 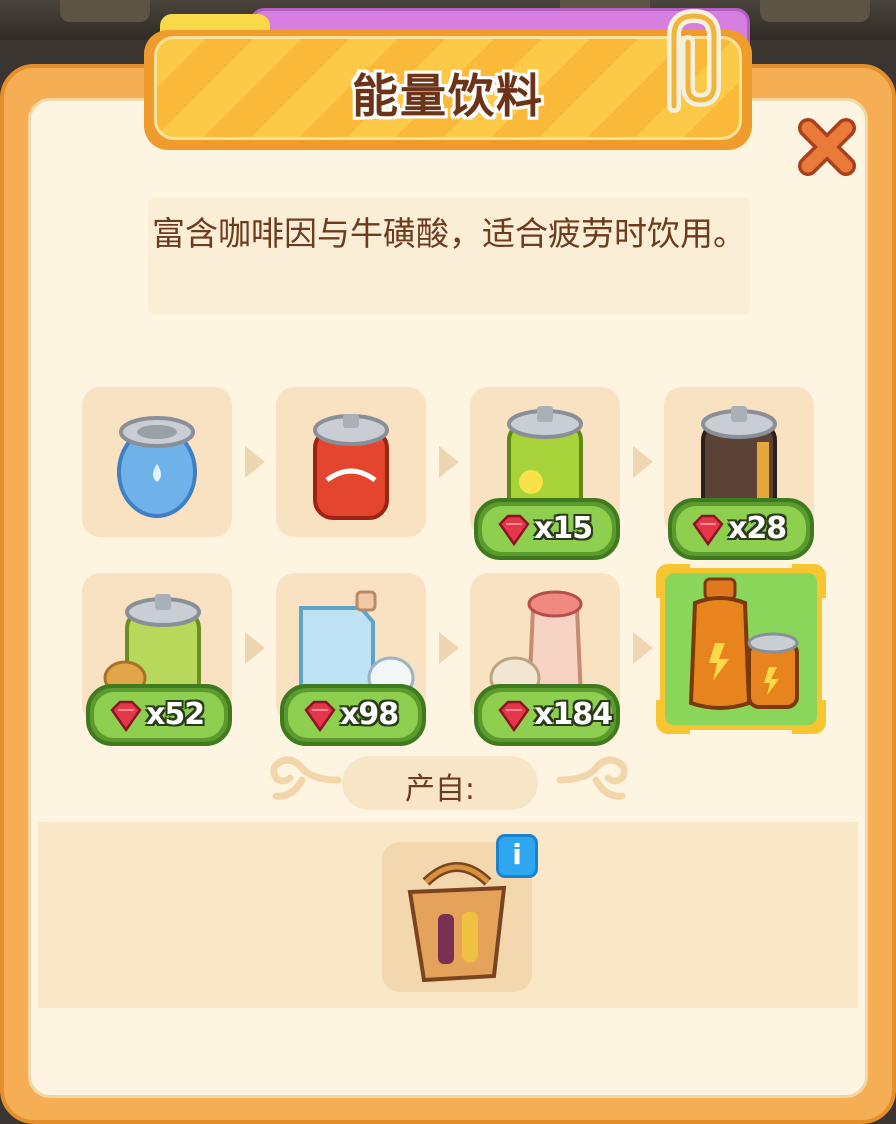 What do you see at coordinates (157, 467) in the screenshot?
I see `water-can-icon` at bounding box center [157, 467].